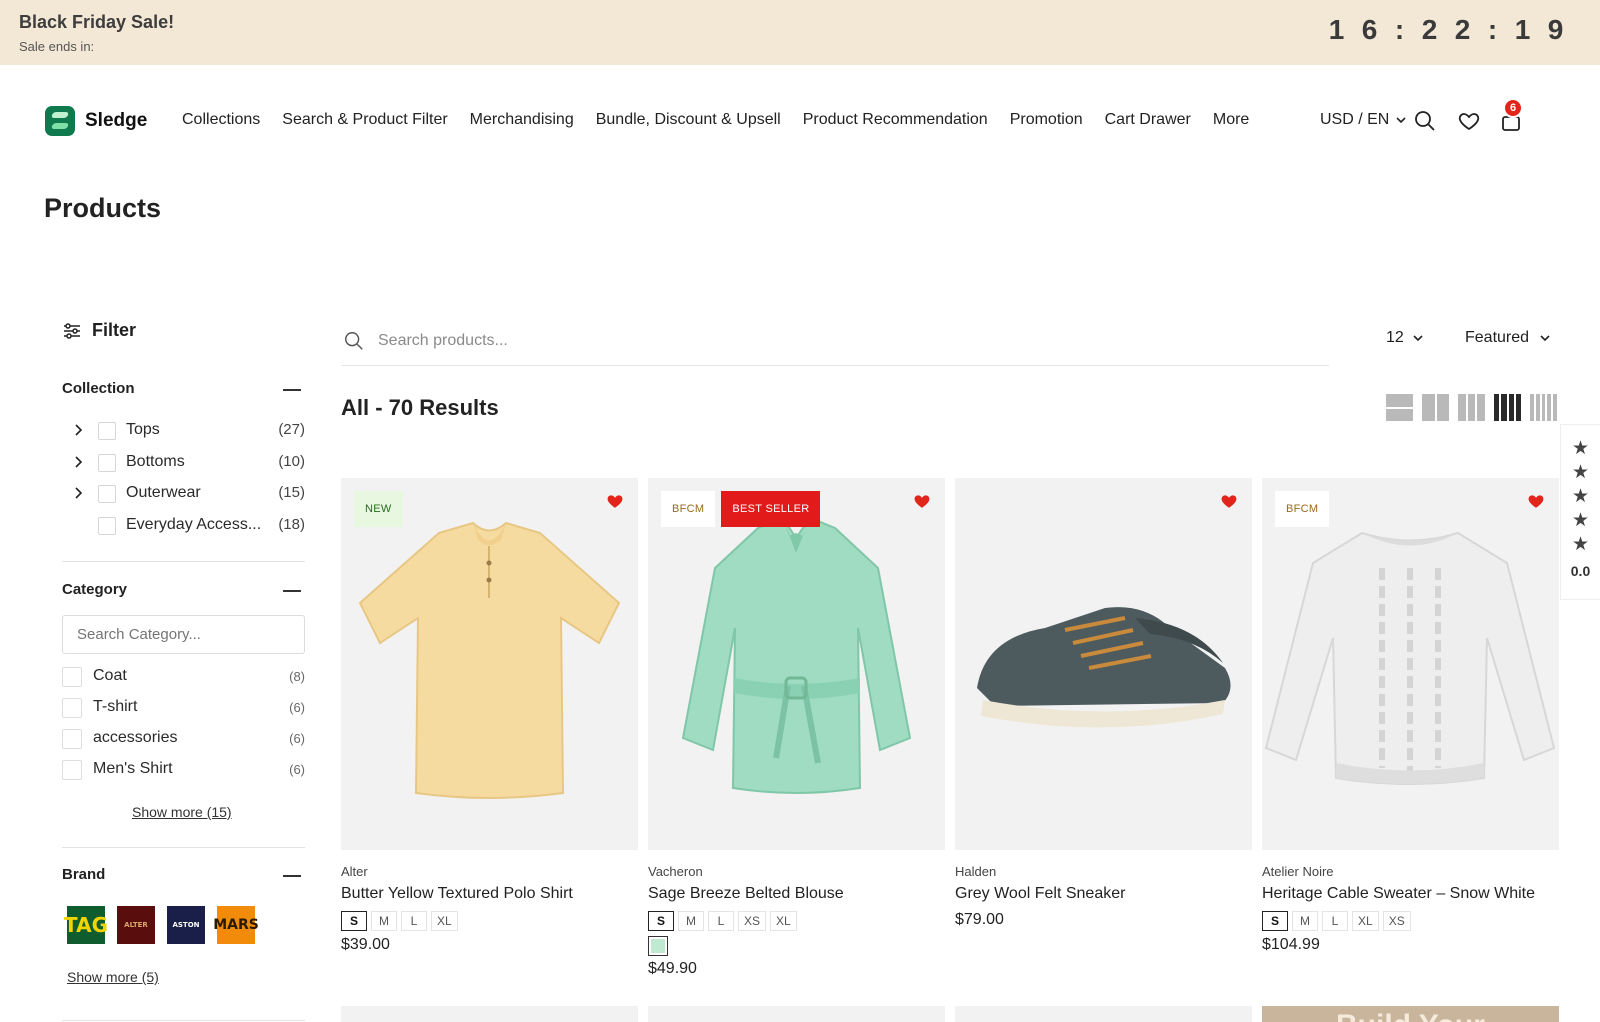 This screenshot has height=1022, width=1600. Describe the element at coordinates (522, 120) in the screenshot. I see `nav-item: Merchandising` at that location.